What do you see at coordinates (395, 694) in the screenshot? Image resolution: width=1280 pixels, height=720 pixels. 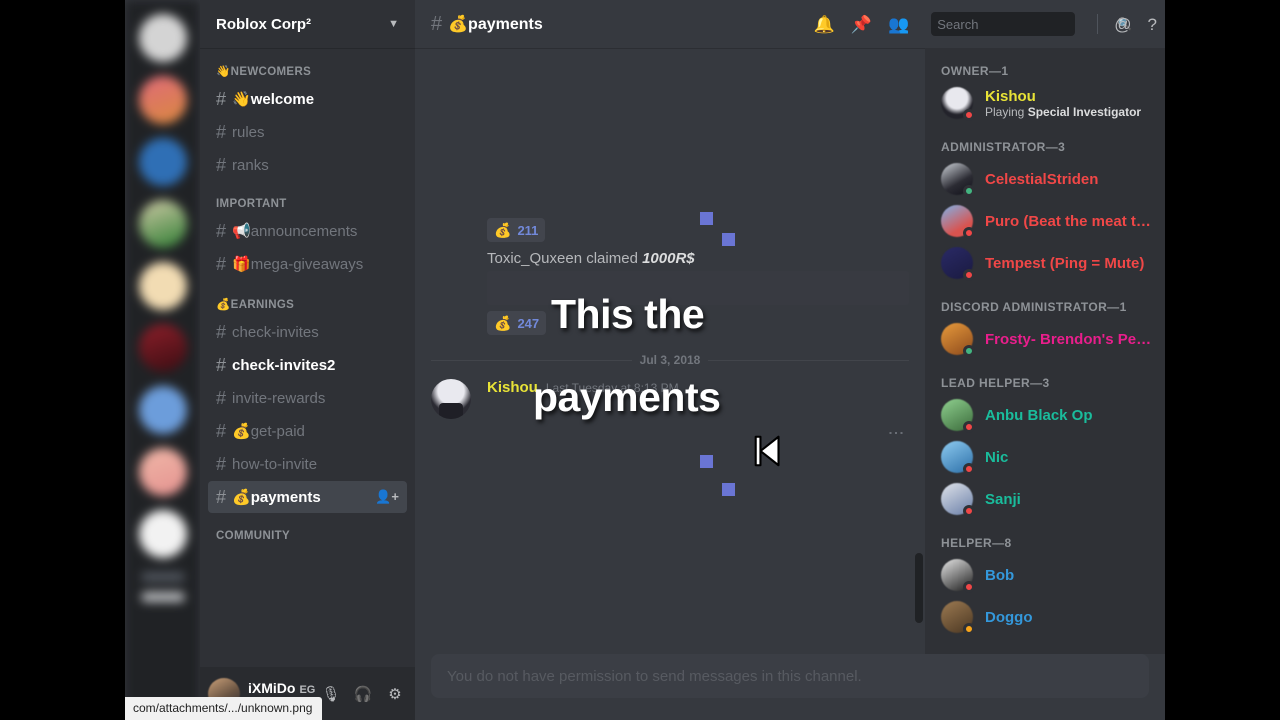 I see `gear-icon: ⚙` at bounding box center [395, 694].